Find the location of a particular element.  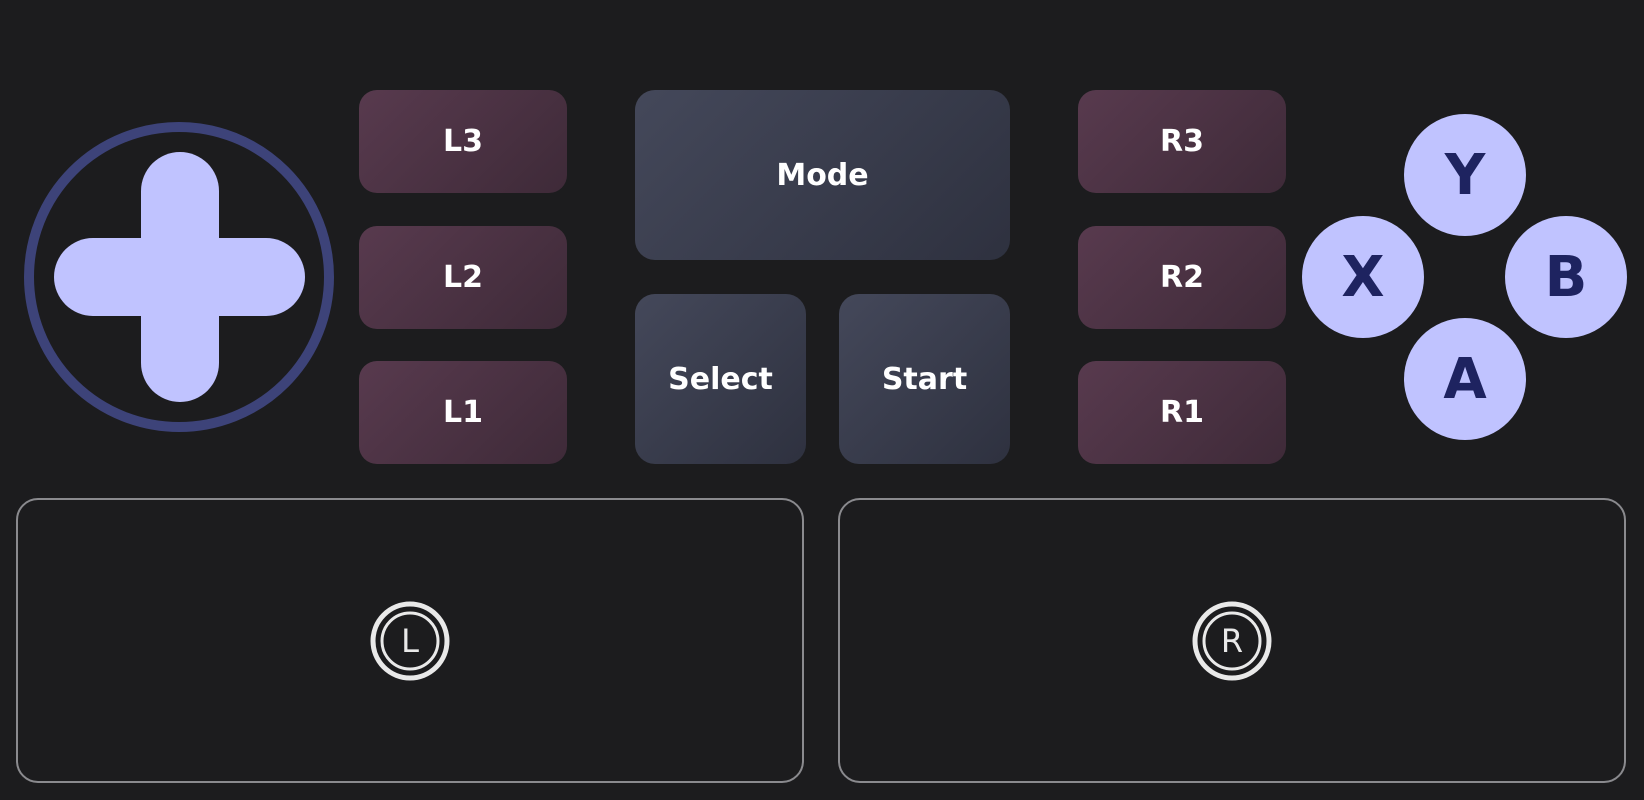

left-stick-label: L is located at coordinates (410, 640).